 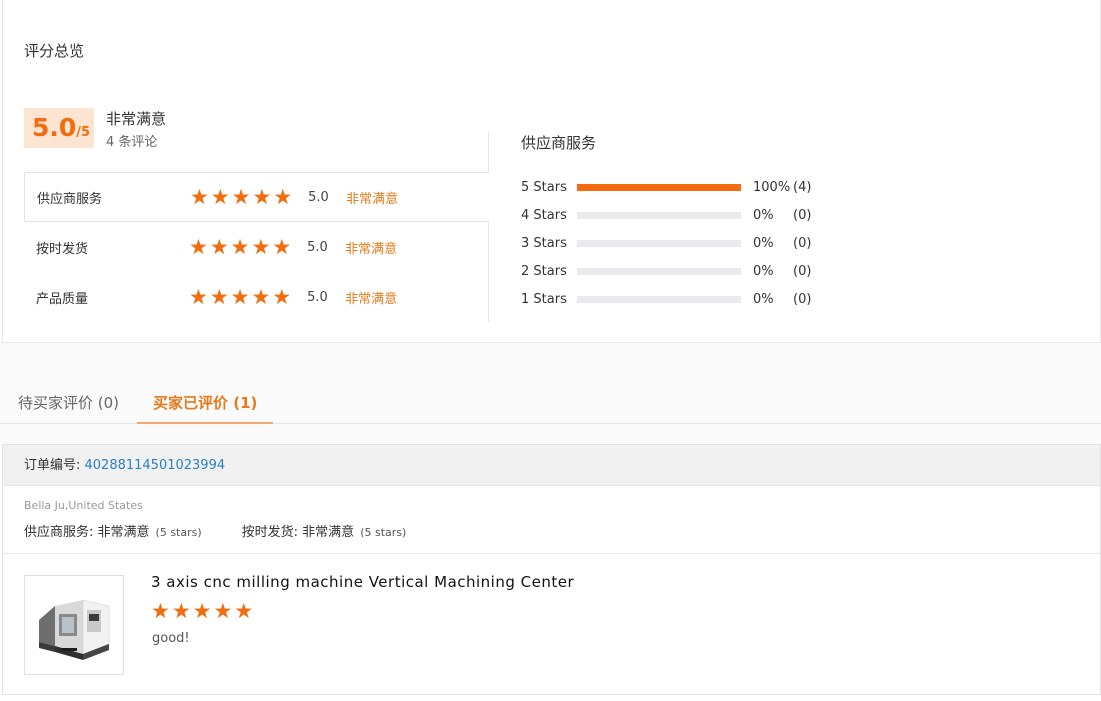 What do you see at coordinates (205, 402) in the screenshot?
I see `tab-buyer-reviewed: 买家已评价 (1)` at bounding box center [205, 402].